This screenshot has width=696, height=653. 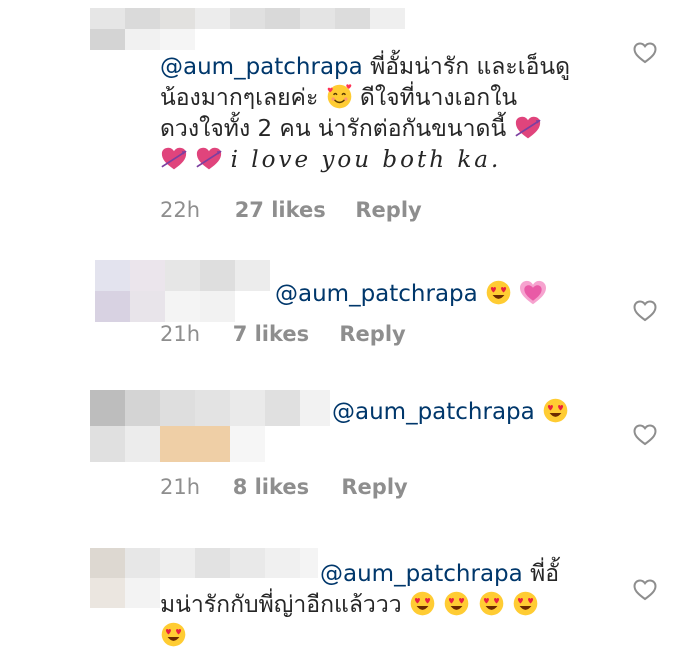 I want to click on comment-meta: 21h 7 likes Reply, so click(x=283, y=334).